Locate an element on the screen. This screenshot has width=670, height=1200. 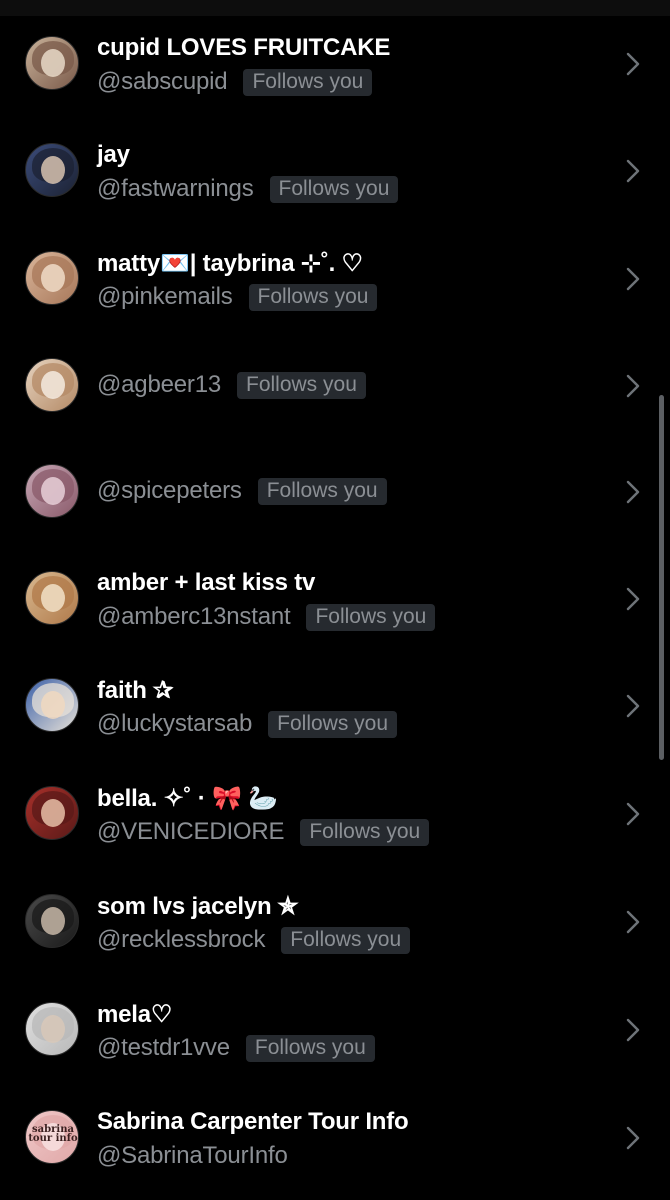
handle-line: @testdr1vve Follows you is located at coordinates (236, 1048).